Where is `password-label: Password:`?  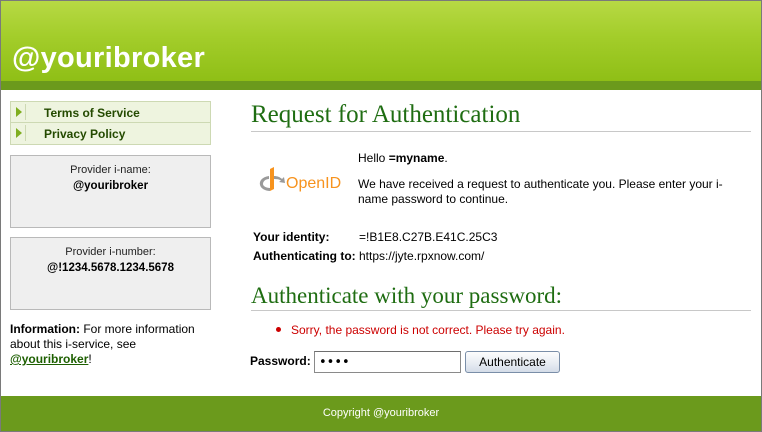
password-label: Password: is located at coordinates (280, 361).